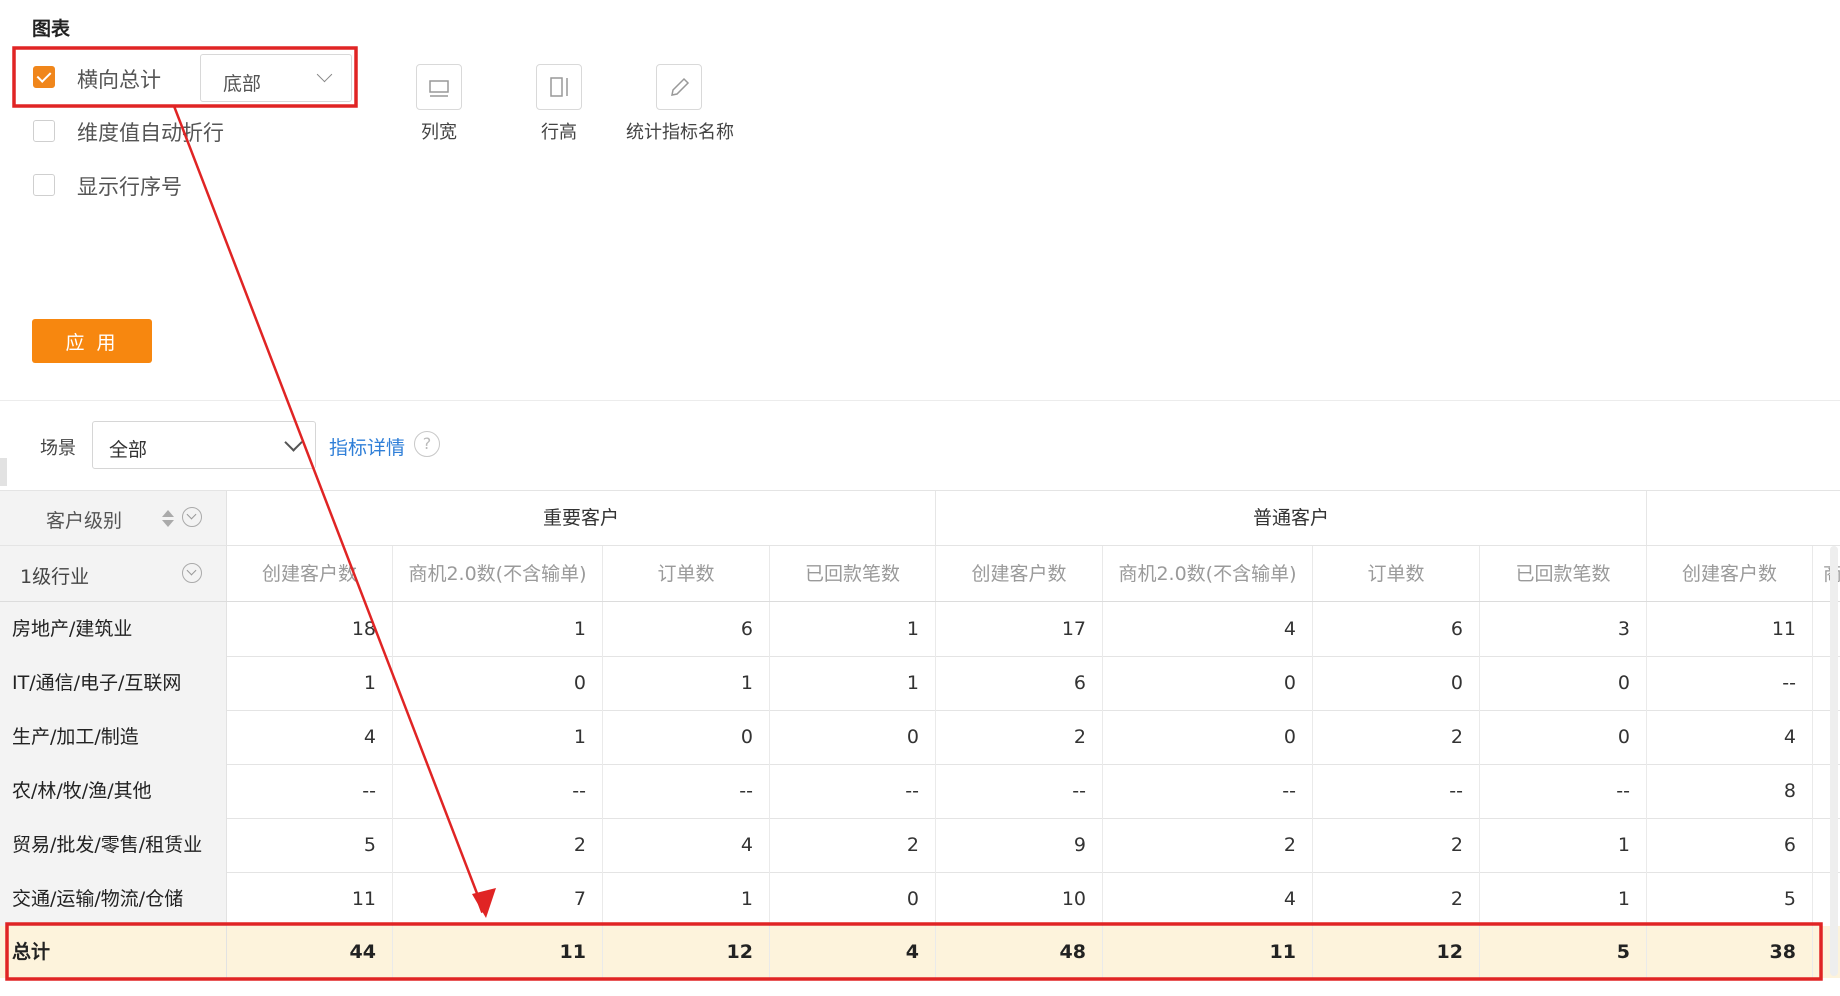 The width and height of the screenshot is (1840, 996). Describe the element at coordinates (481, 904) in the screenshot. I see `annotation-arrow-shaft` at that location.